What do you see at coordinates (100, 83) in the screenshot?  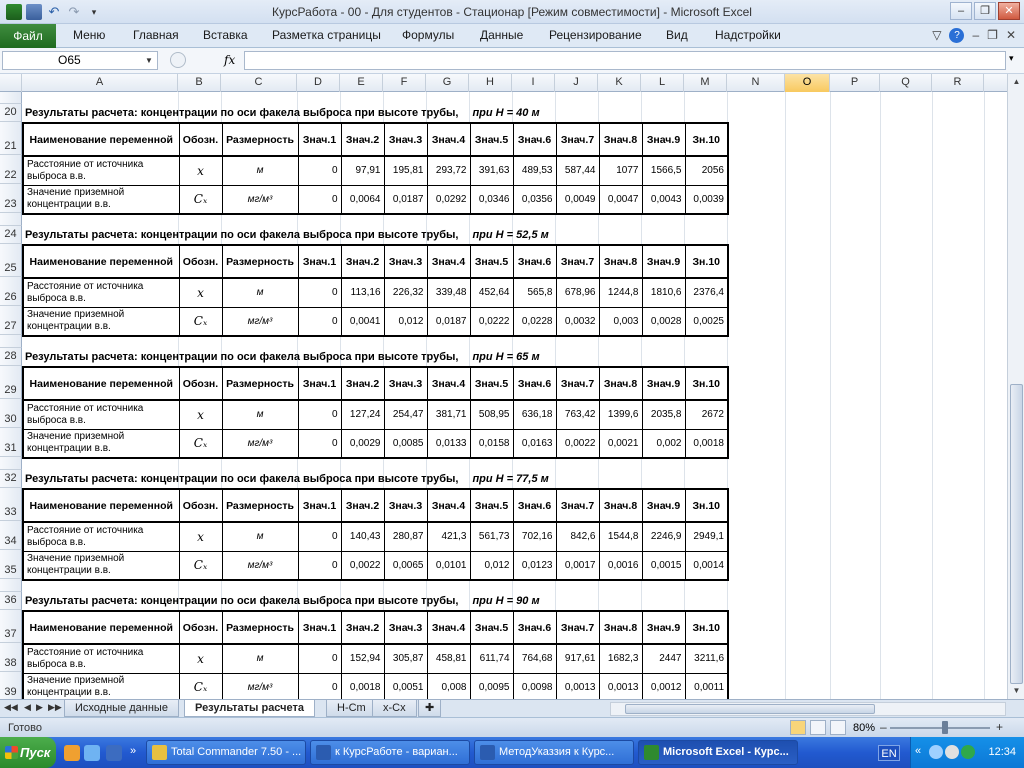 I see `column-header: A` at bounding box center [100, 83].